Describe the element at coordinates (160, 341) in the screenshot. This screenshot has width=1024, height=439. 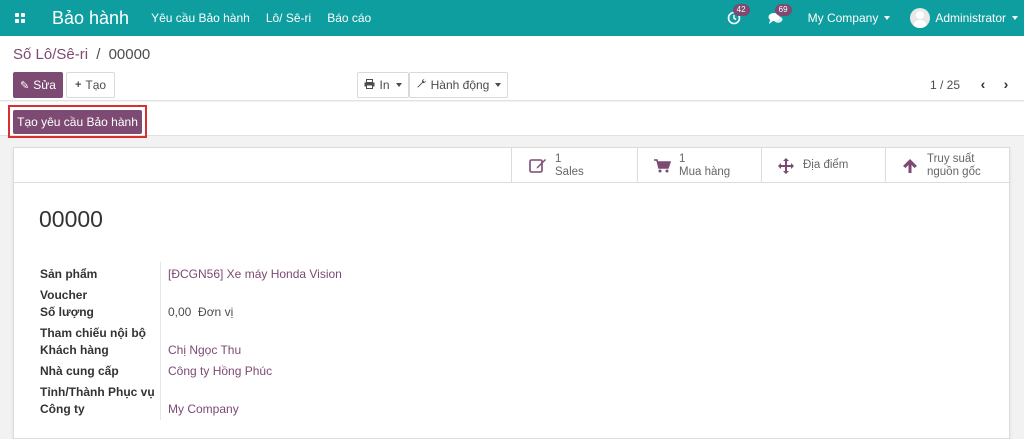
I see `field-divider` at that location.